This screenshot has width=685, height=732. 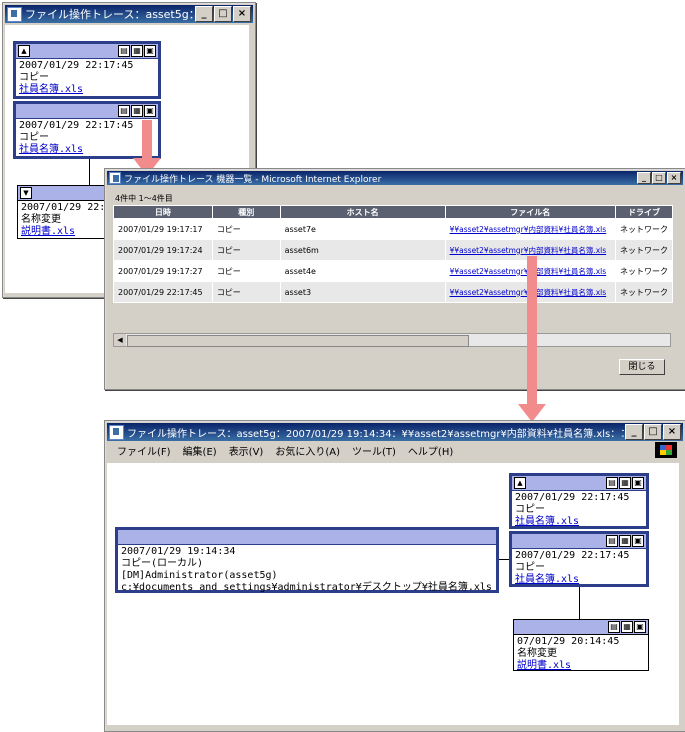 What do you see at coordinates (163, 212) in the screenshot?
I see `column-header-date: 日時` at bounding box center [163, 212].